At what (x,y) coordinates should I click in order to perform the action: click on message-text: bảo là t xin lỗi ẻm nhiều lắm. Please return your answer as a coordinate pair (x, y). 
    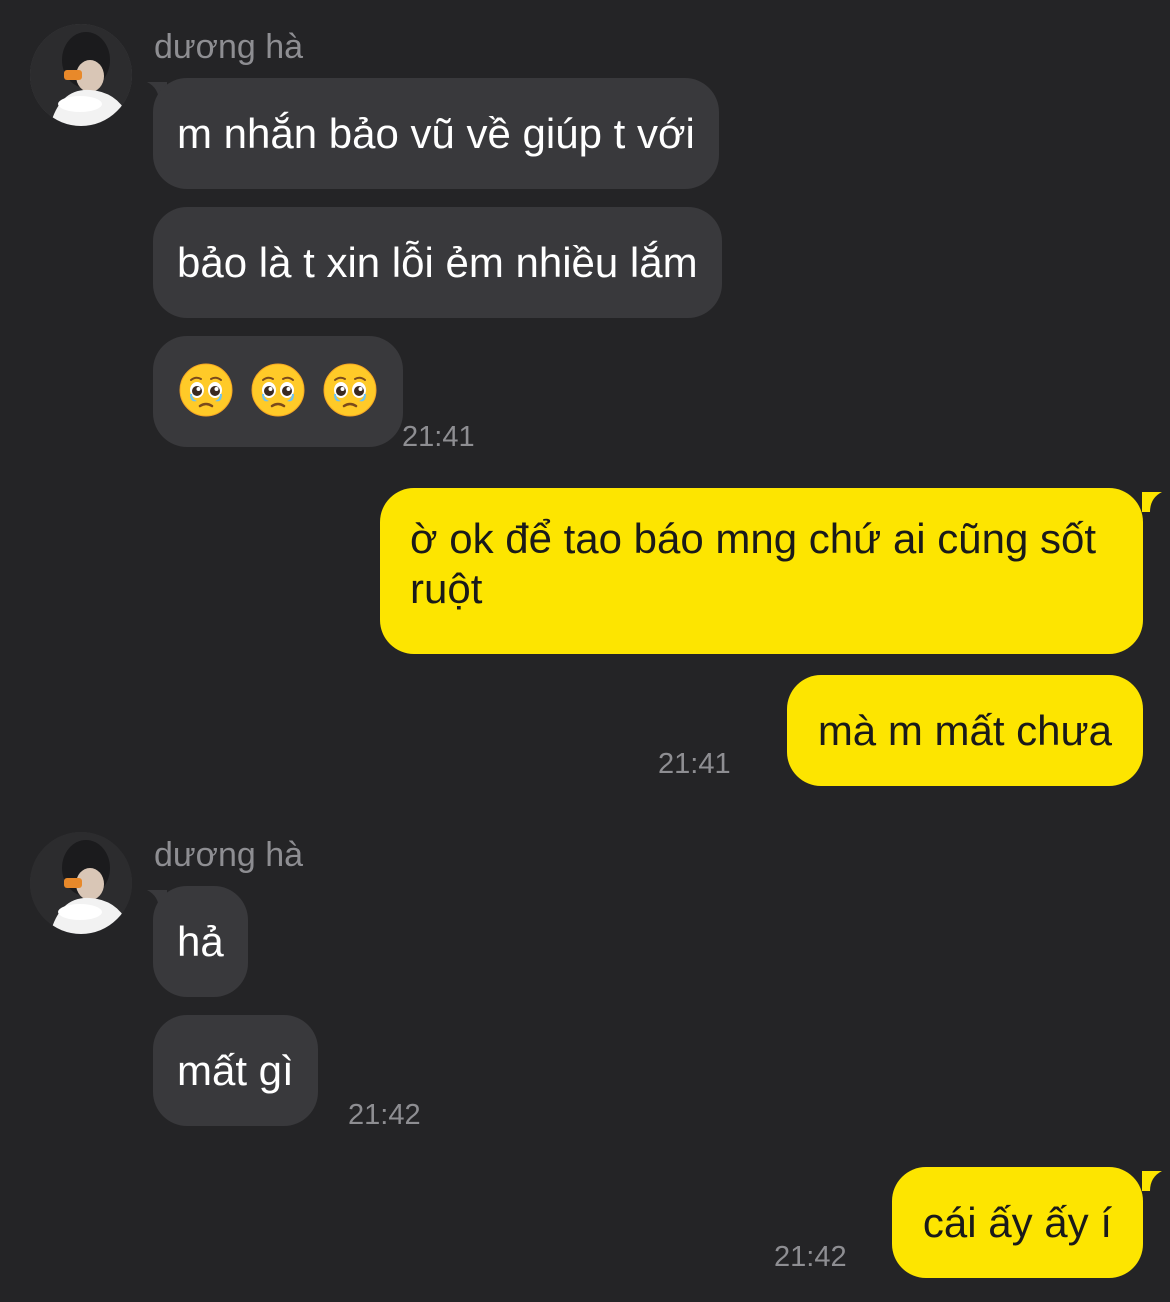
    Looking at the image, I should click on (437, 262).